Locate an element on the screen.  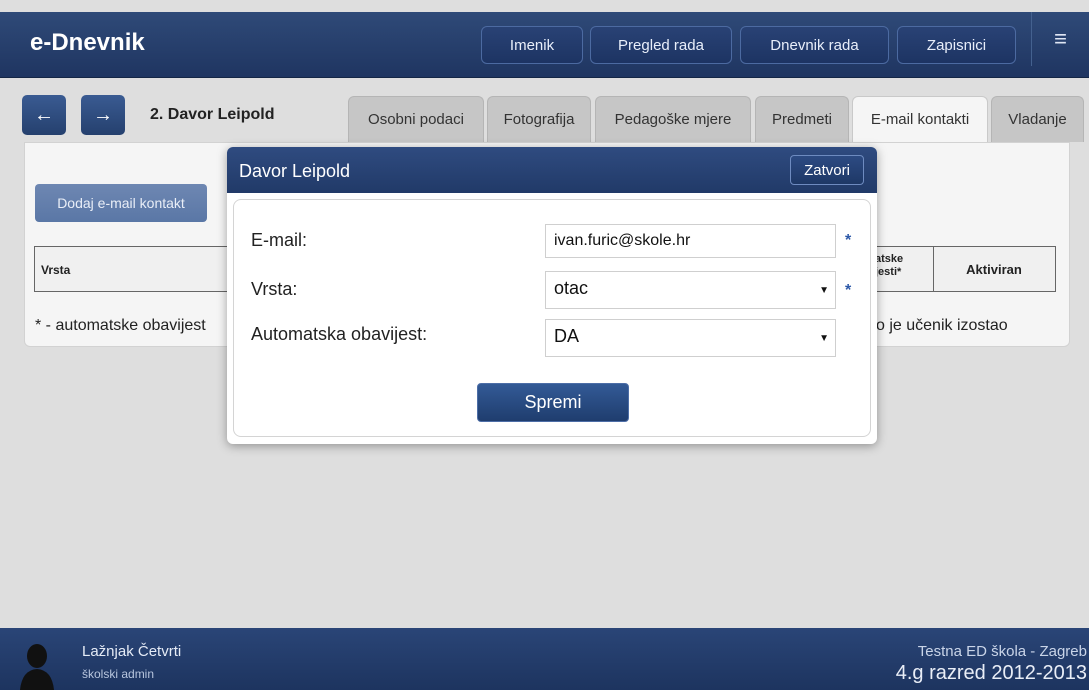
school-name: Testna ED škola - Zagreb is located at coordinates (1002, 651).